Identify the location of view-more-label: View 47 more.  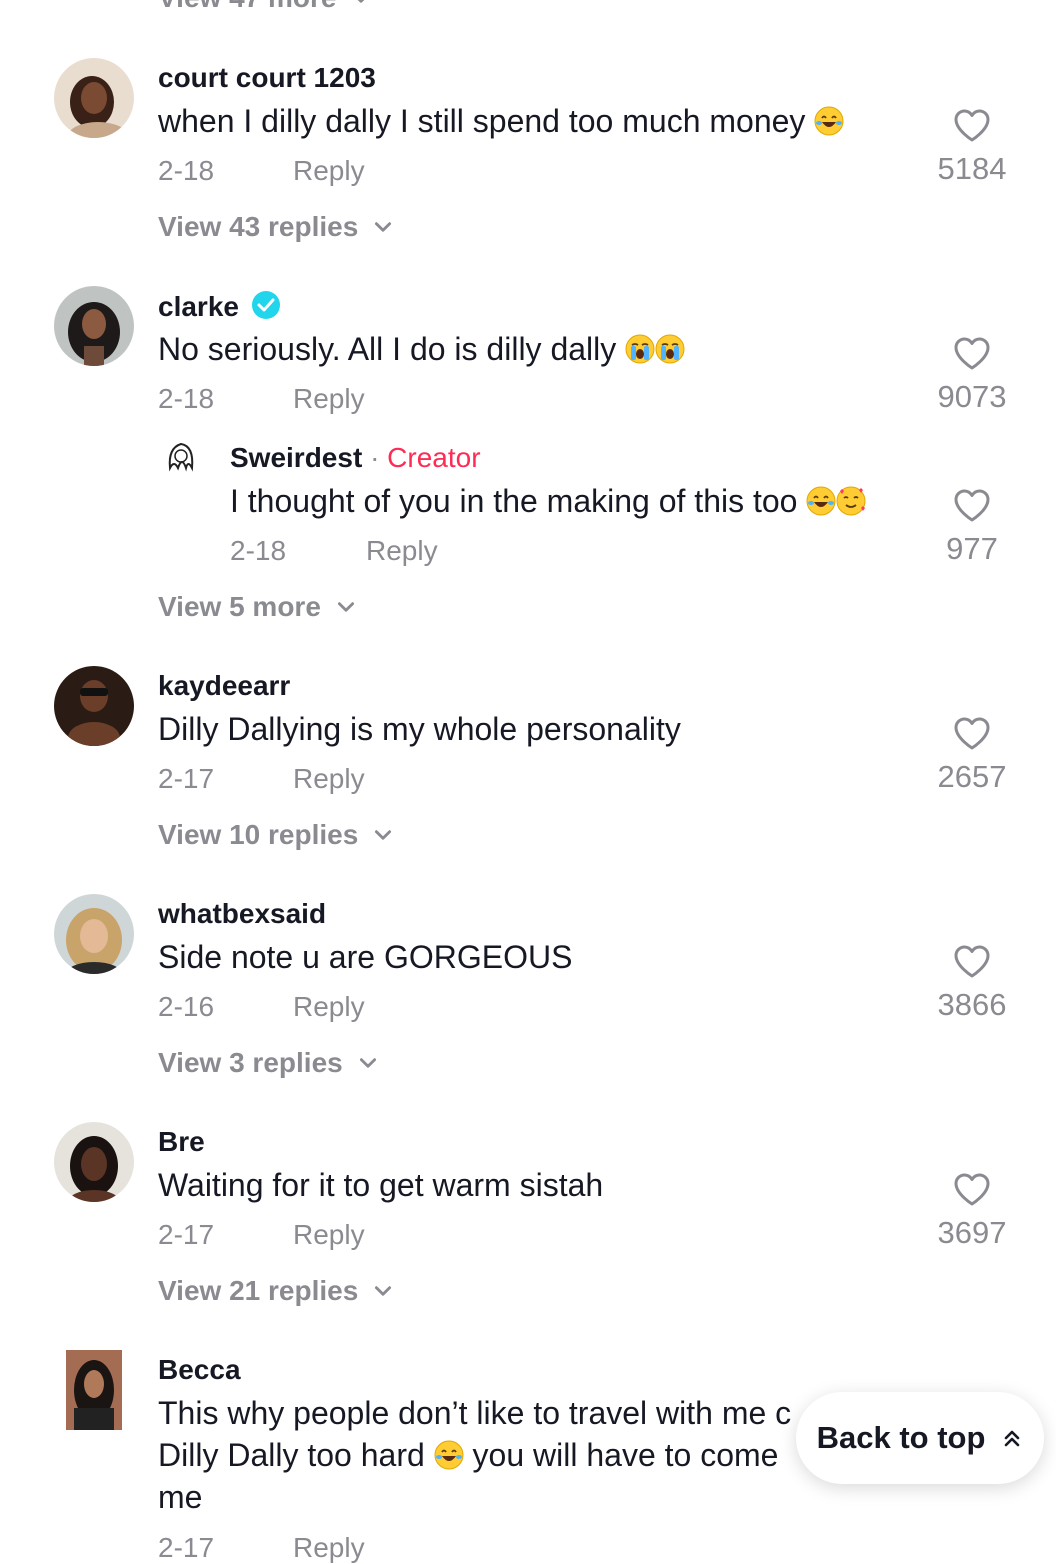
(247, 7).